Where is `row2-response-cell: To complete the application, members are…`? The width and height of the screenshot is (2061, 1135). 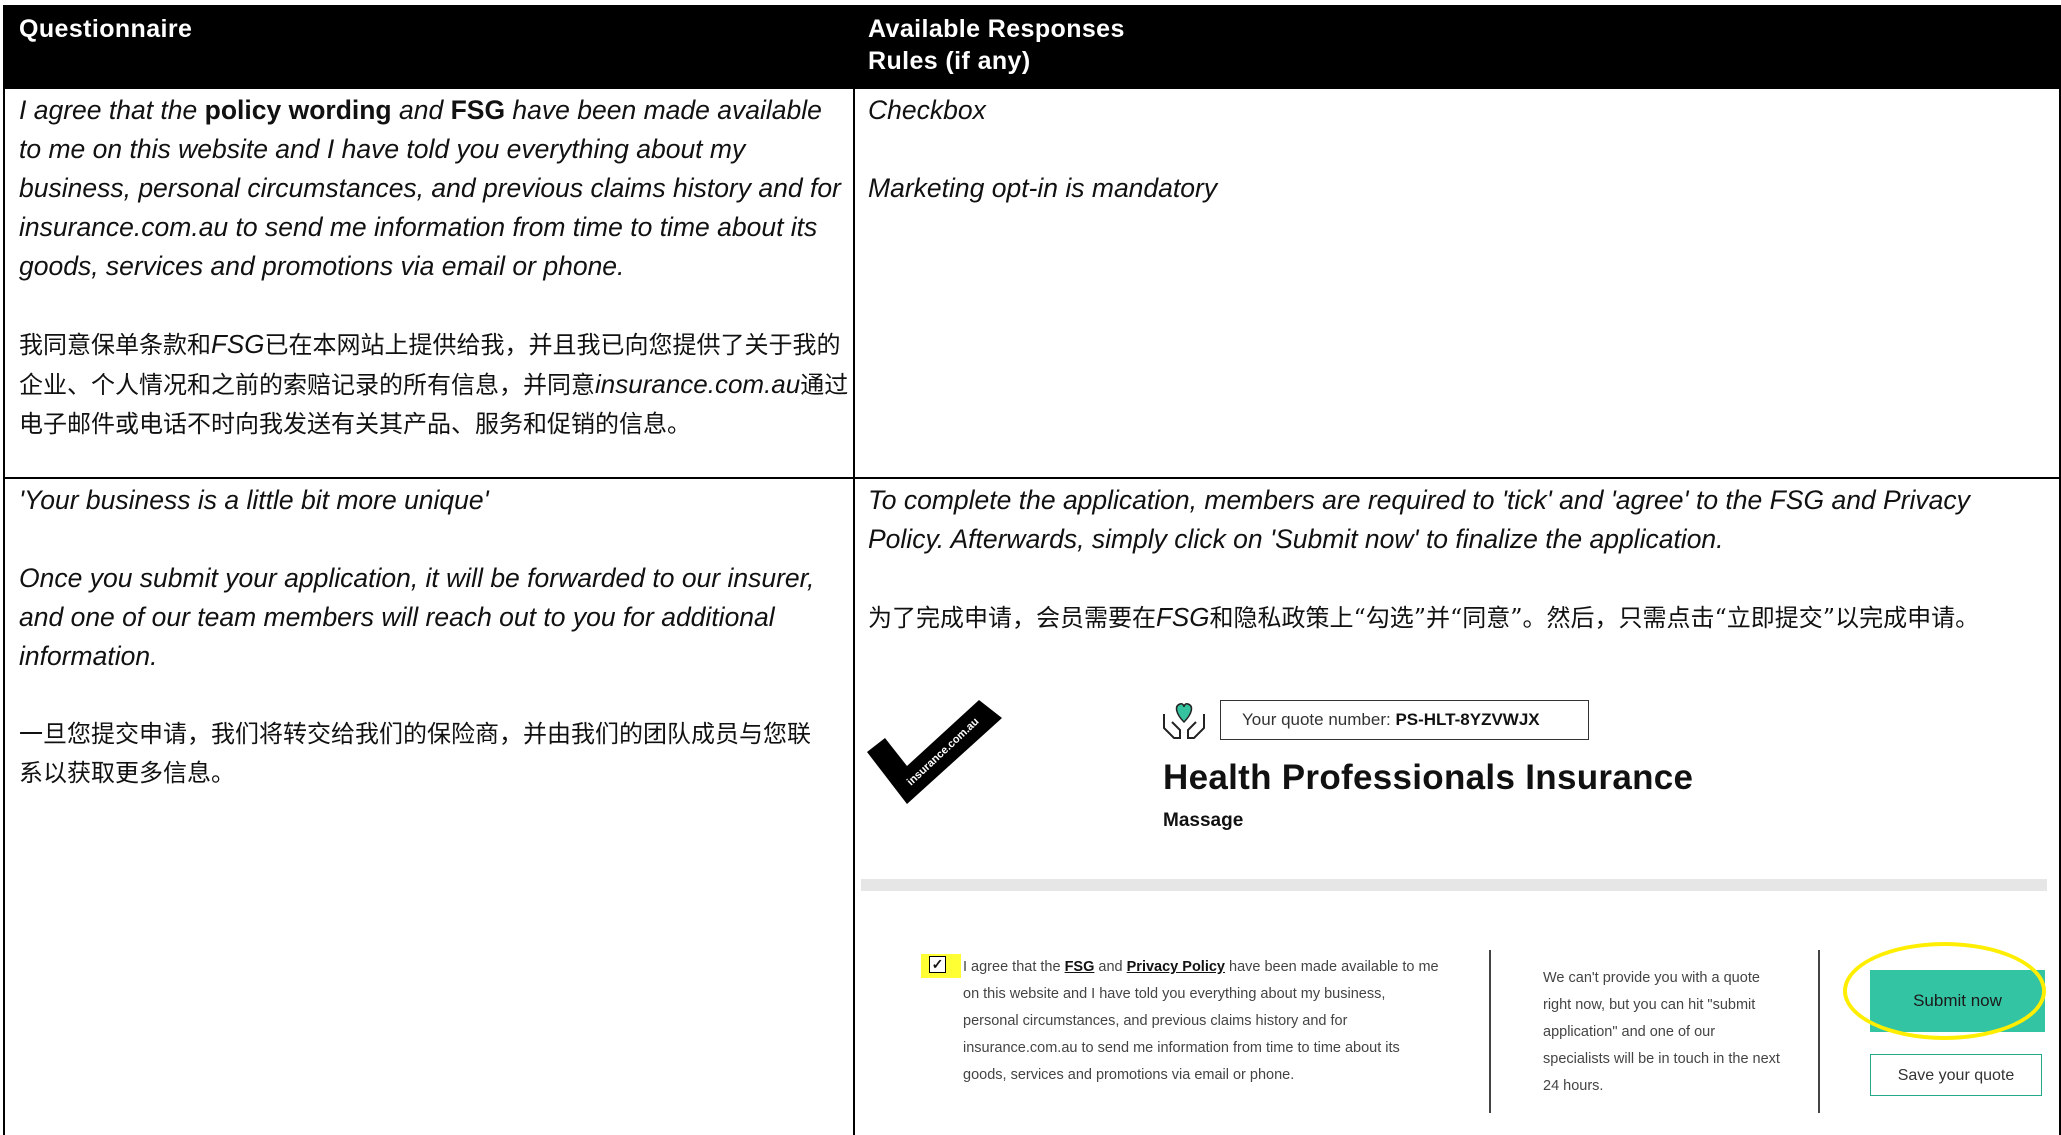
row2-response-cell: To complete the application, members are… is located at coordinates (1460, 559).